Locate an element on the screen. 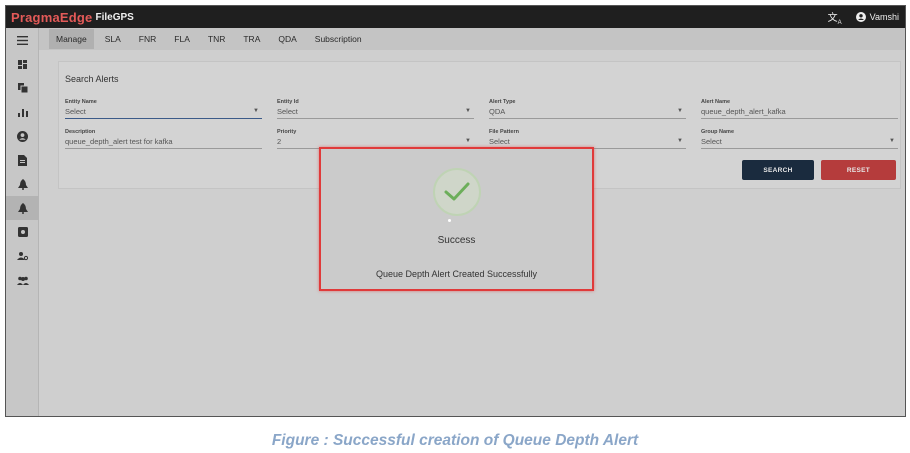  file-pattern-value: Select is located at coordinates (499, 141).